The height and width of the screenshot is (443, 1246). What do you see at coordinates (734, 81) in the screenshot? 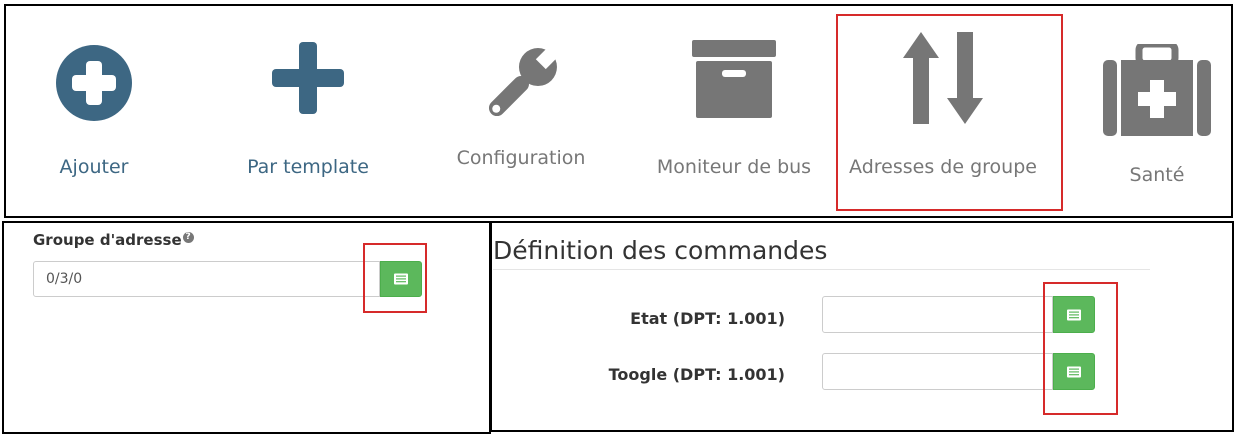
I see `archive-icon` at bounding box center [734, 81].